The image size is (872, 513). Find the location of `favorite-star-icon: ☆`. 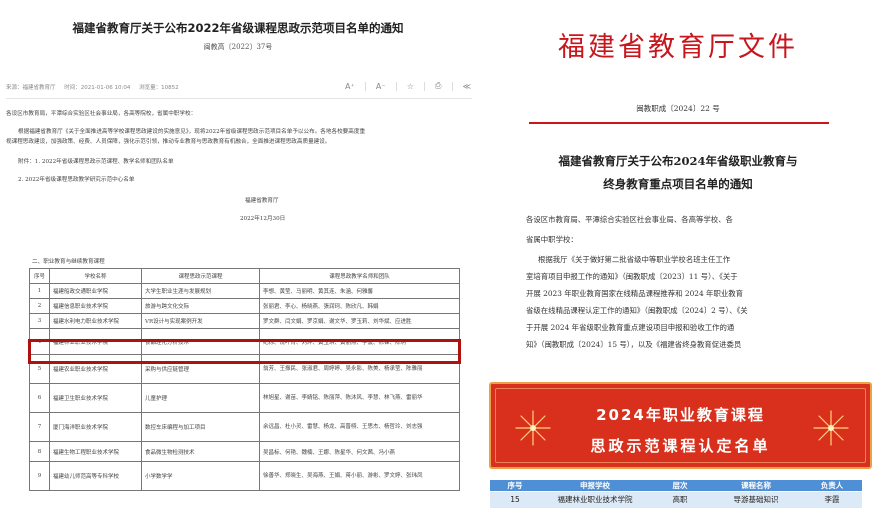

favorite-star-icon: ☆ is located at coordinates (410, 86).